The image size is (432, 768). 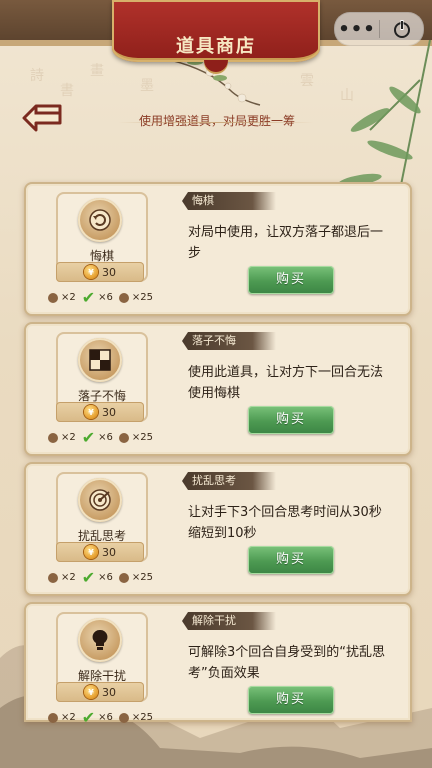 I want to click on svg-text: 墨, so click(x=147, y=86).